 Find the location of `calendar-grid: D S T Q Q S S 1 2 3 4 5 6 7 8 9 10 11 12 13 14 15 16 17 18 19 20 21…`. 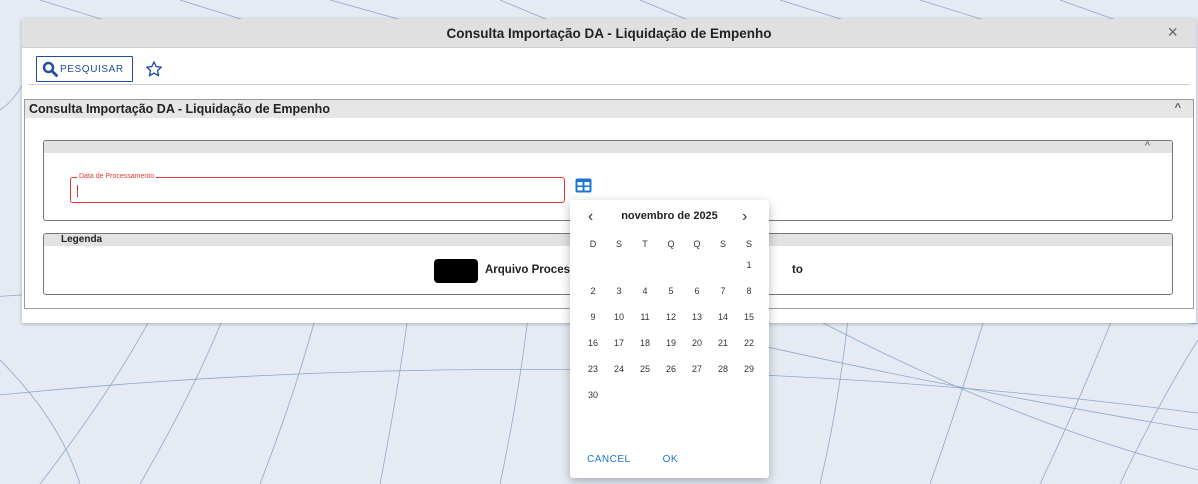

calendar-grid: D S T Q Q S S 1 2 3 4 5 6 7 8 9 10 11 12 13 14 15 16 17 18 19 20 21… is located at coordinates (671, 322).